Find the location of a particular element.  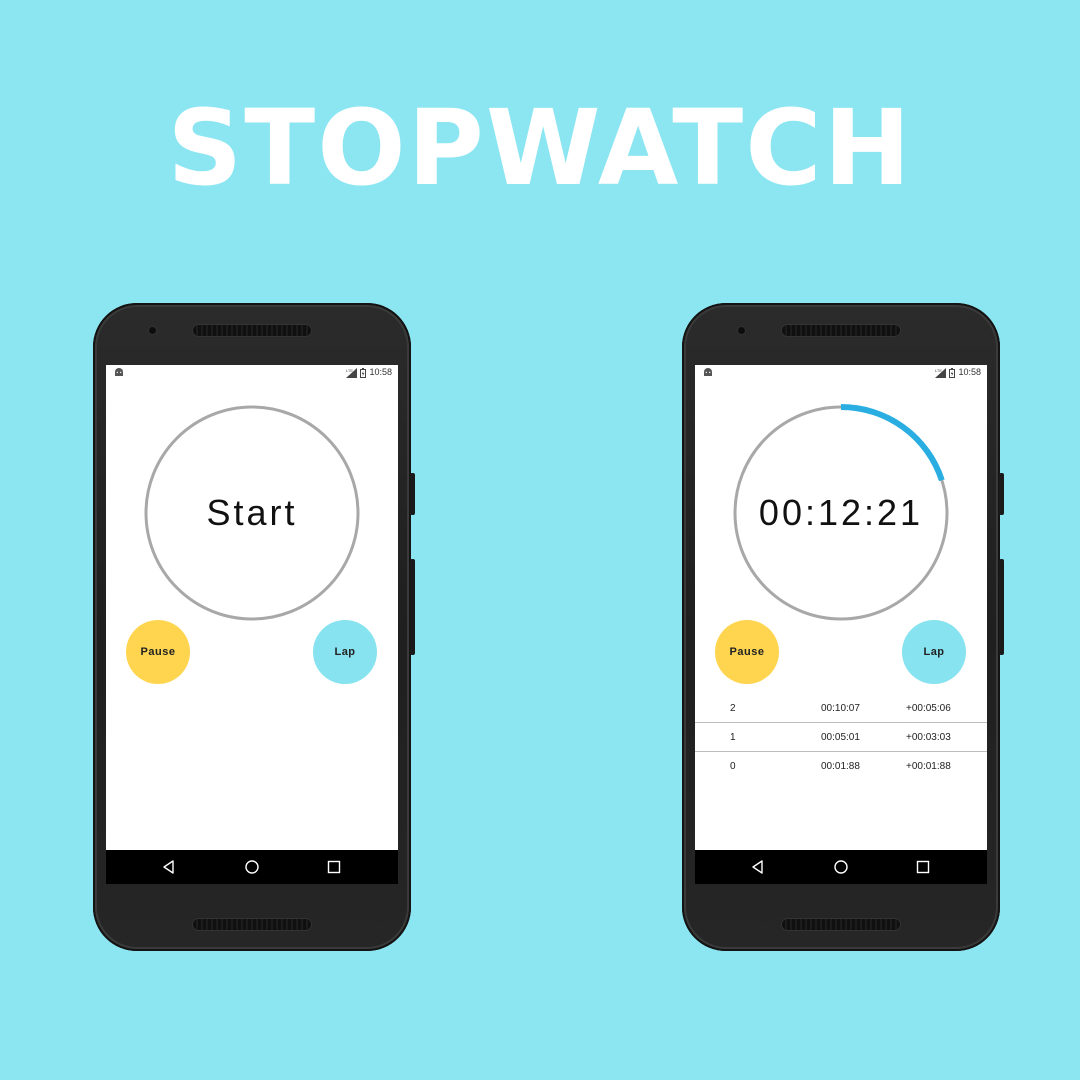

lap-number: 1 is located at coordinates (733, 737).